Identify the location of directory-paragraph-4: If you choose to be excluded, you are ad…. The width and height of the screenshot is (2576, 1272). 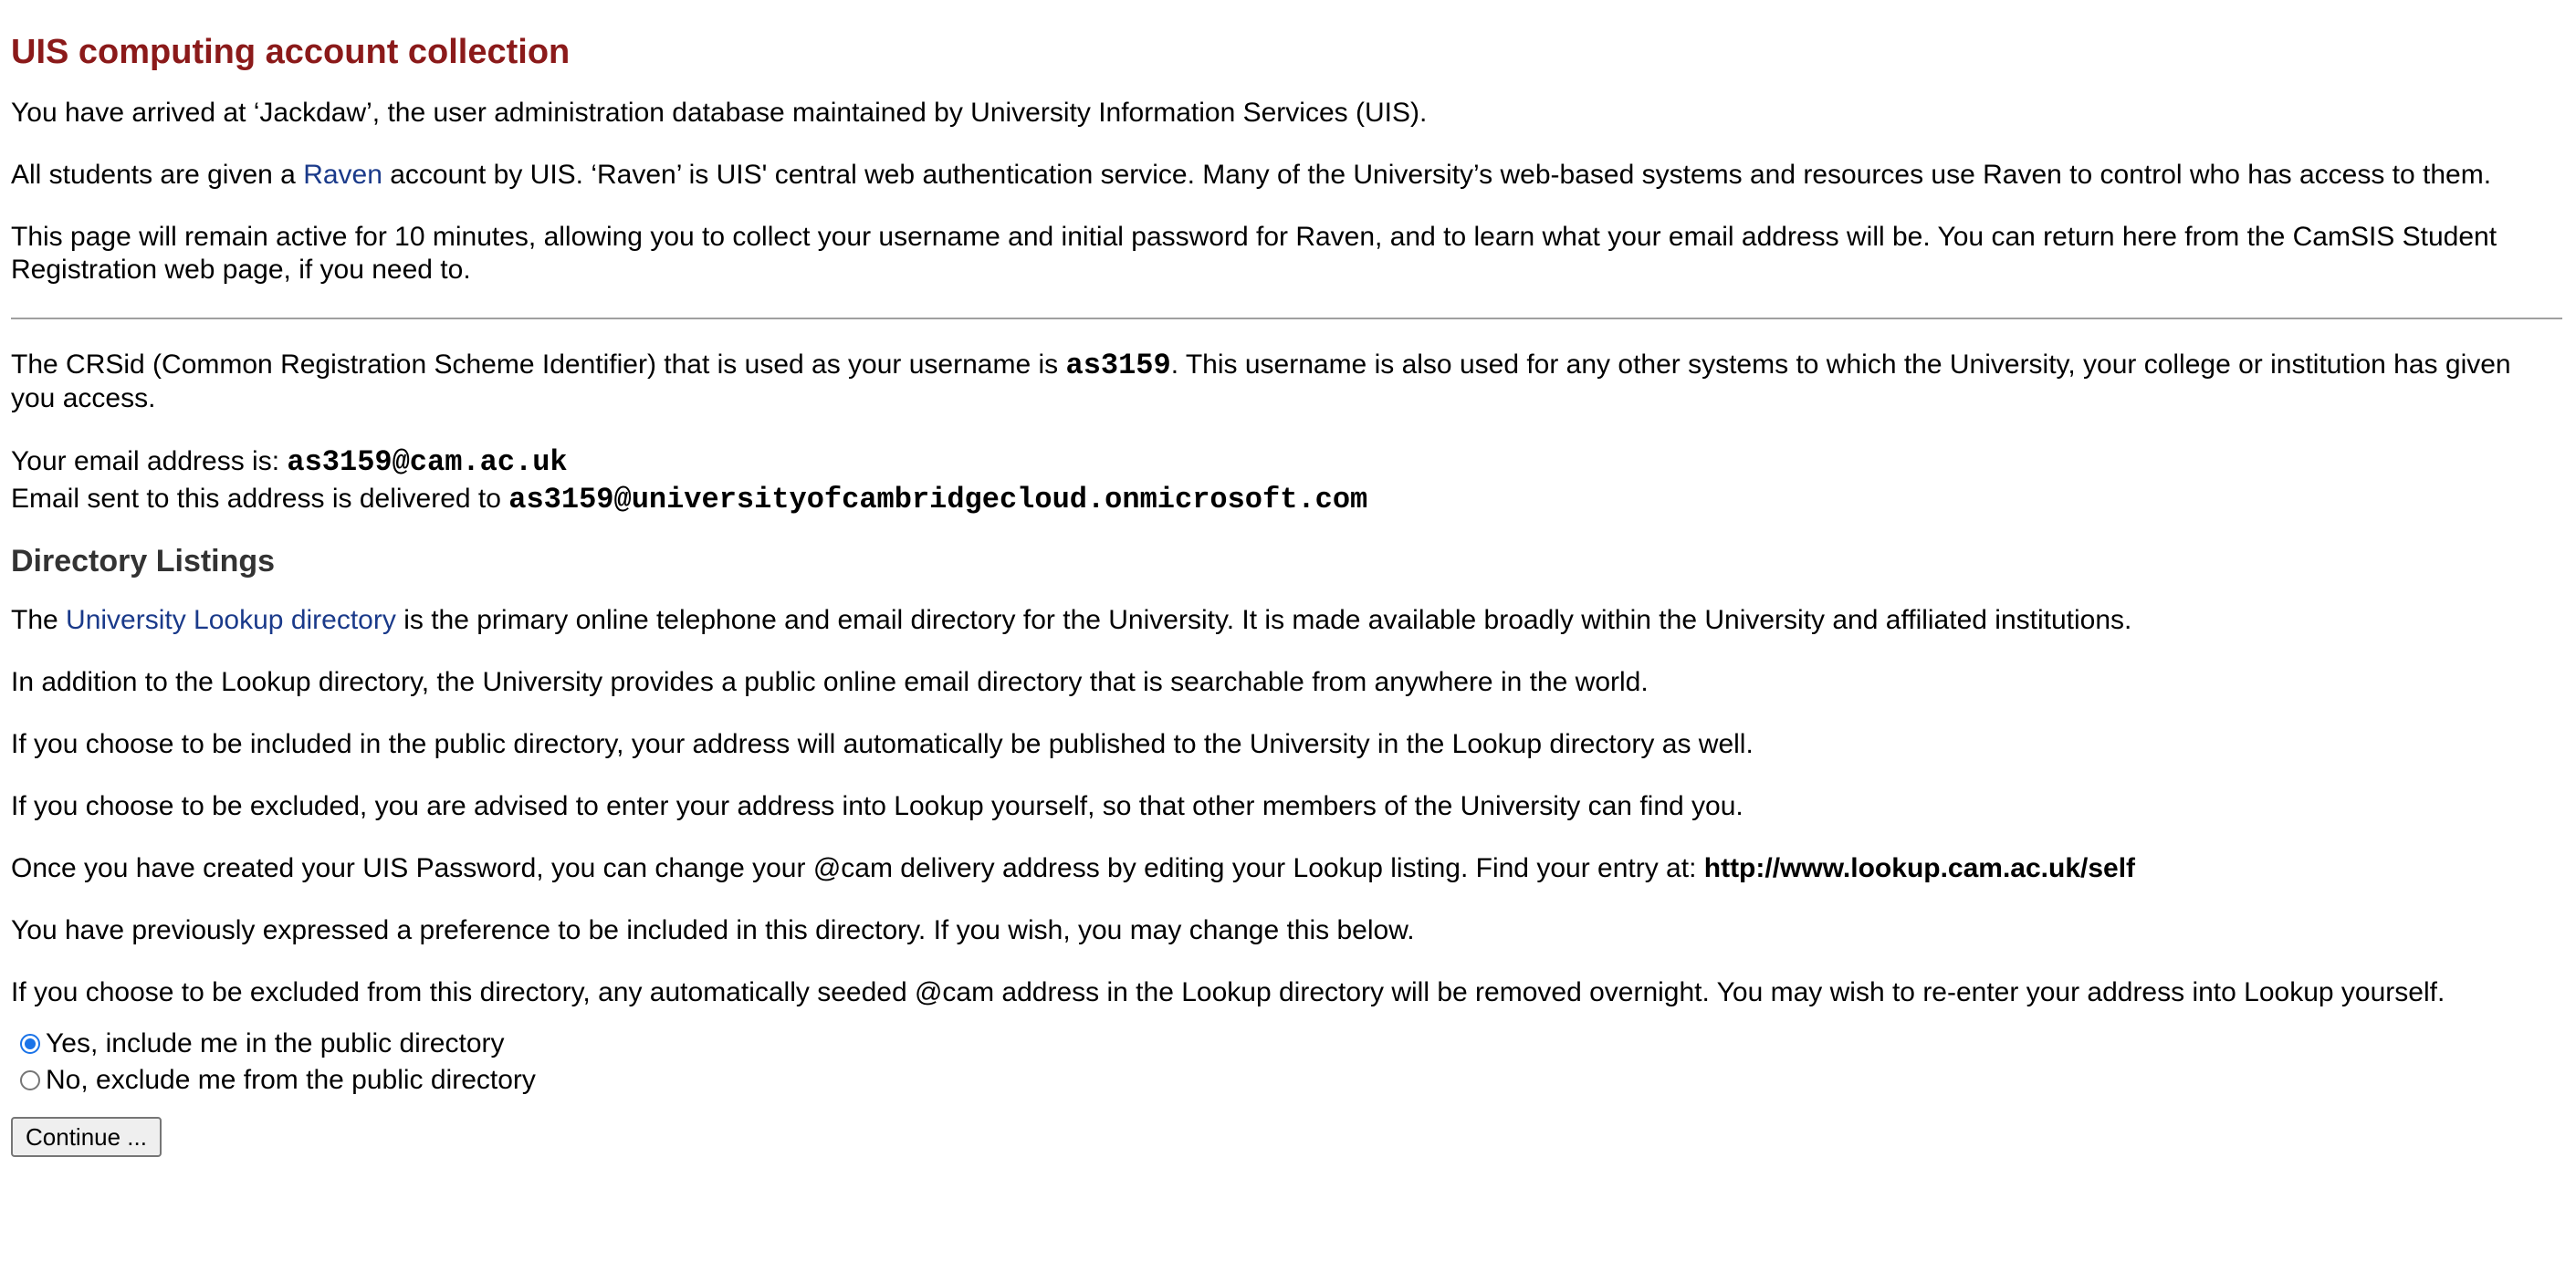
(878, 806).